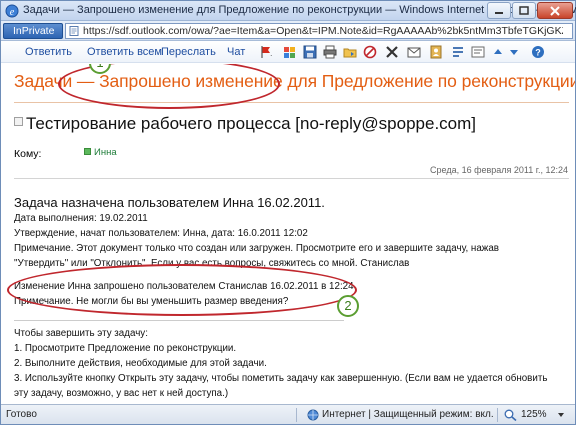  I want to click on due-date: Дата выполнения: 19.02.2011, so click(81, 218).